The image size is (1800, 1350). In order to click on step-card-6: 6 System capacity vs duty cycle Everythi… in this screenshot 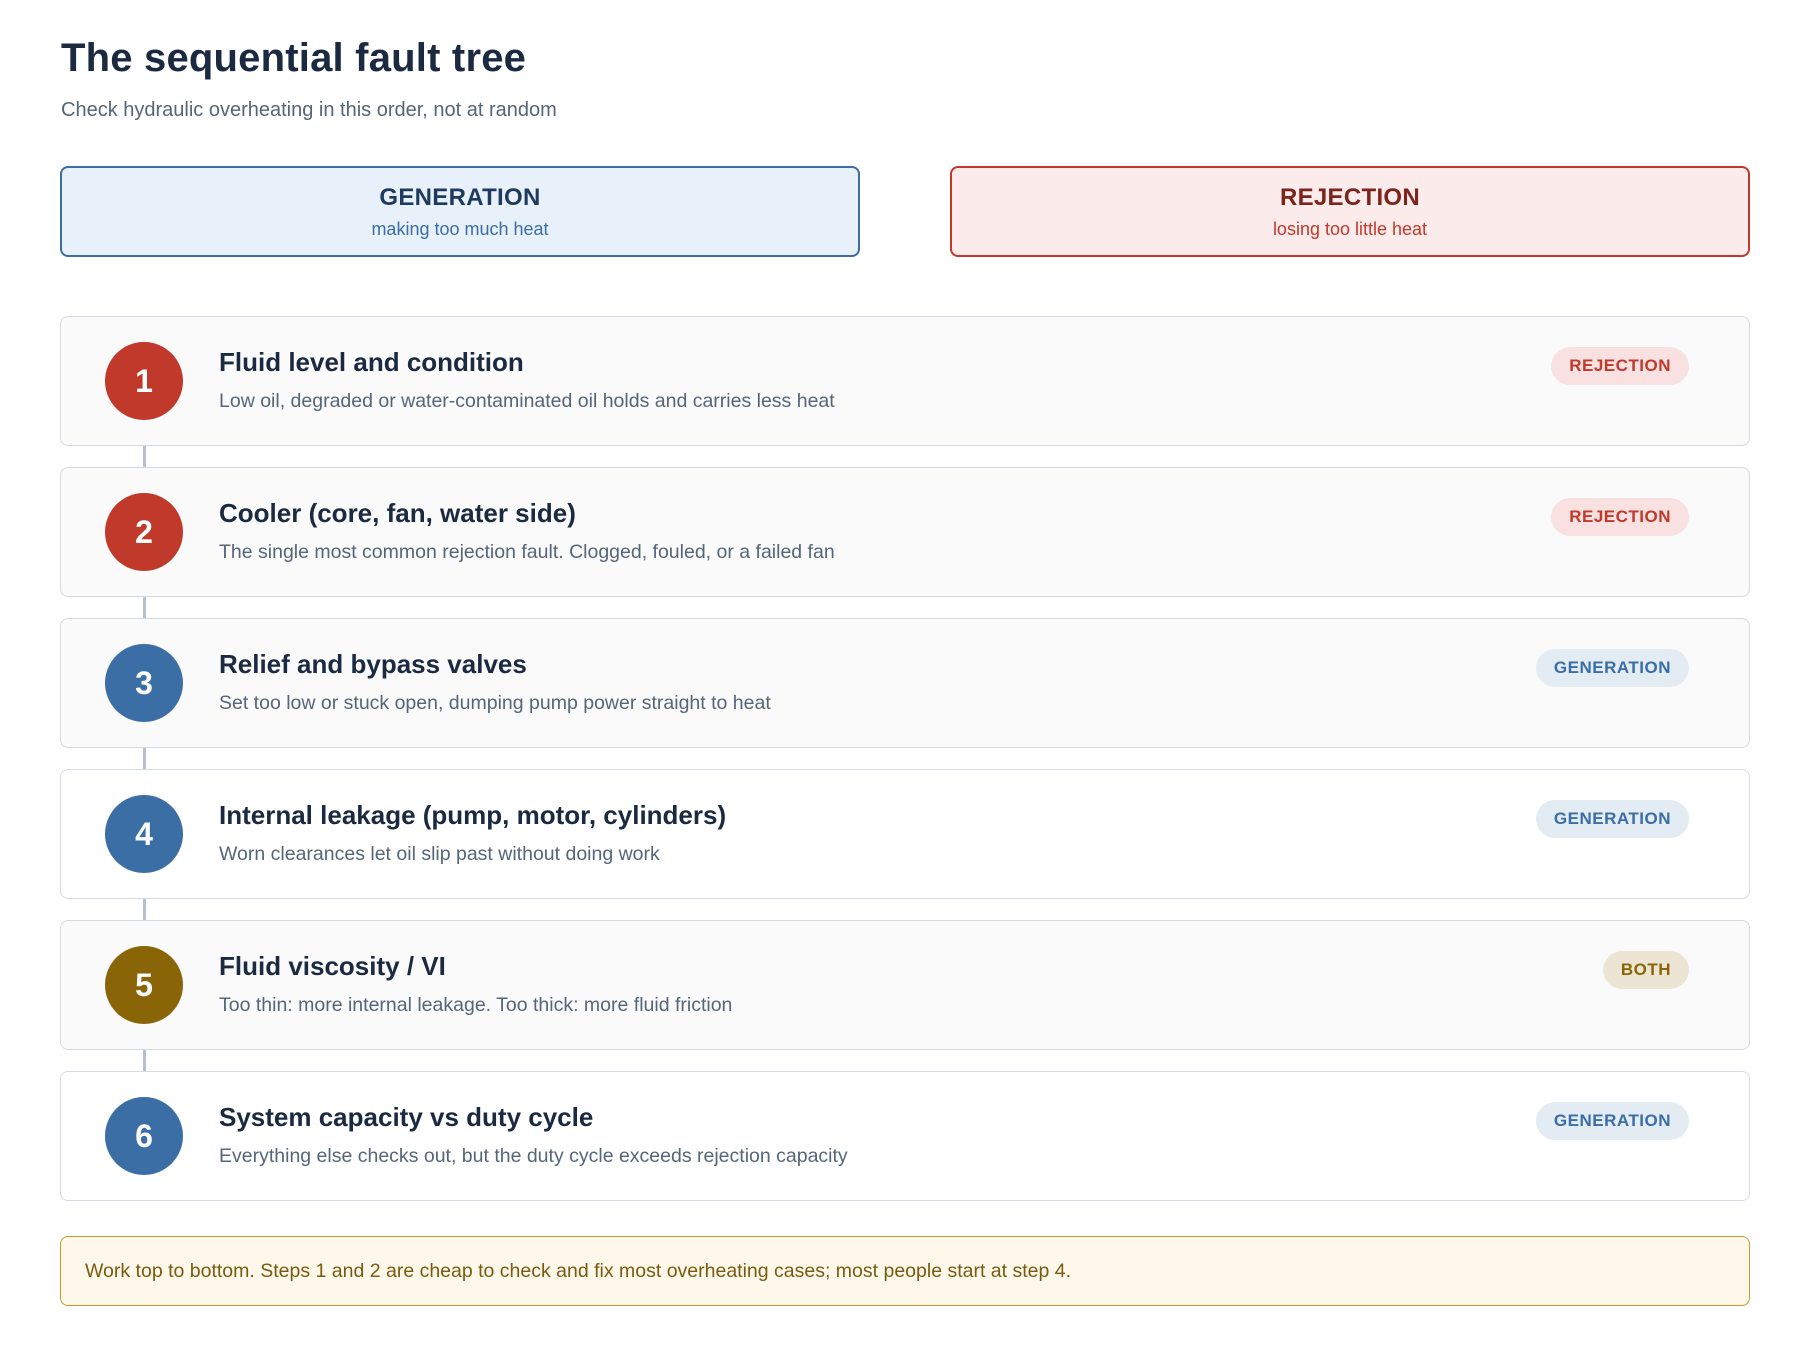, I will do `click(905, 1136)`.